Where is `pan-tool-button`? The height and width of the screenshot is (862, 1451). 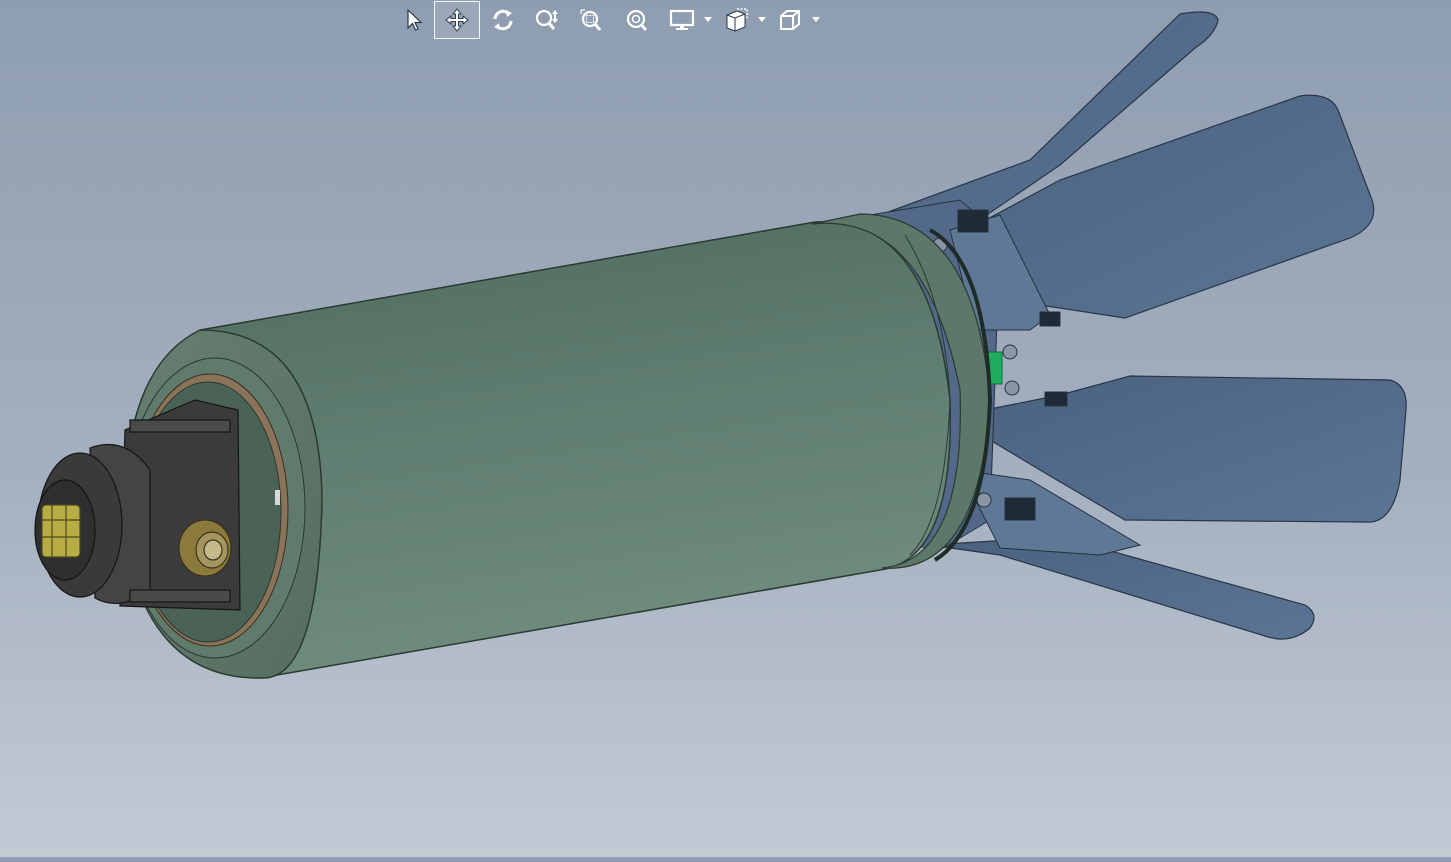 pan-tool-button is located at coordinates (457, 20).